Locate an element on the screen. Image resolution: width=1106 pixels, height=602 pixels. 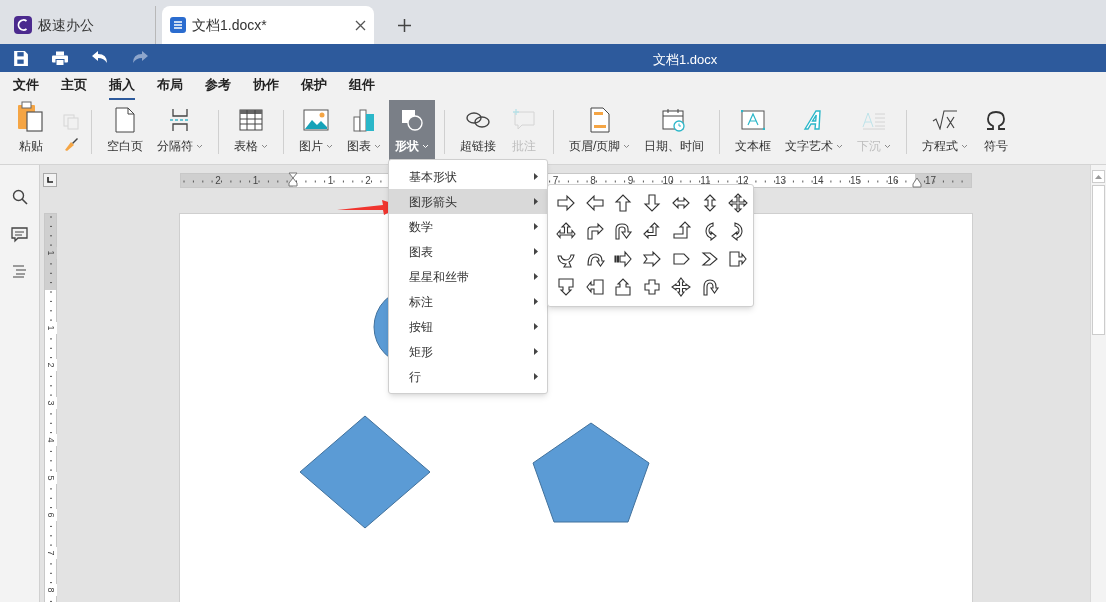
ruler-number: 15 is located at coordinates (855, 180).